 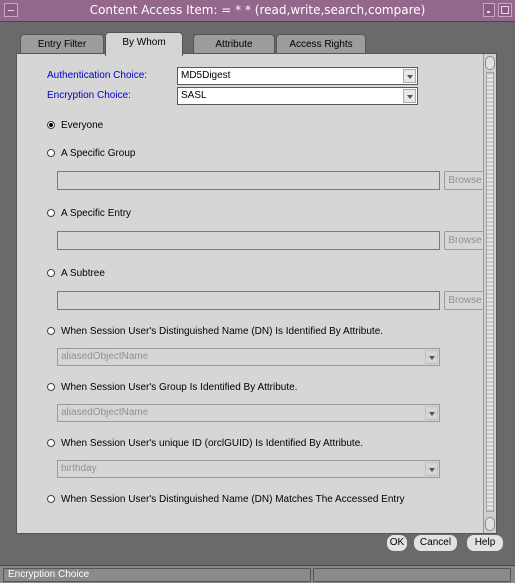 What do you see at coordinates (412, 575) in the screenshot?
I see `status-secondary` at bounding box center [412, 575].